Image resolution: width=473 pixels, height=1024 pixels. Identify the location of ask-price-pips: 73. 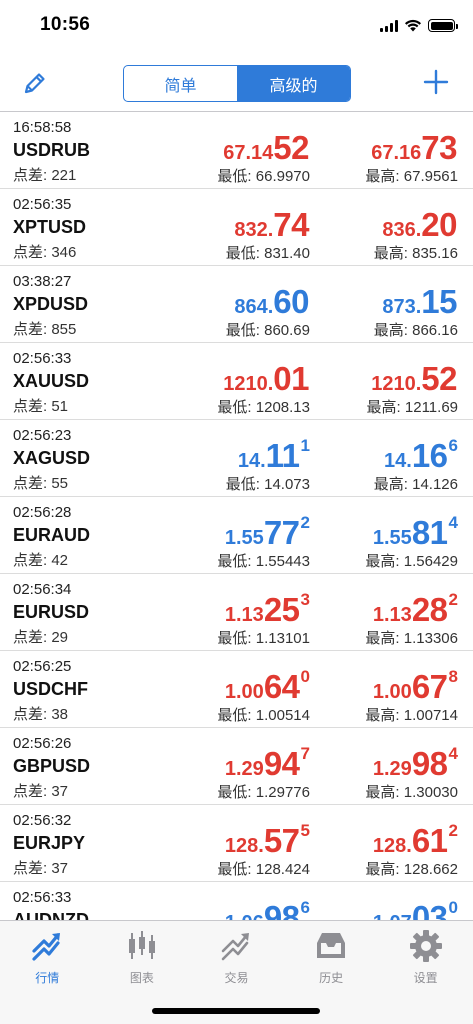
(439, 147).